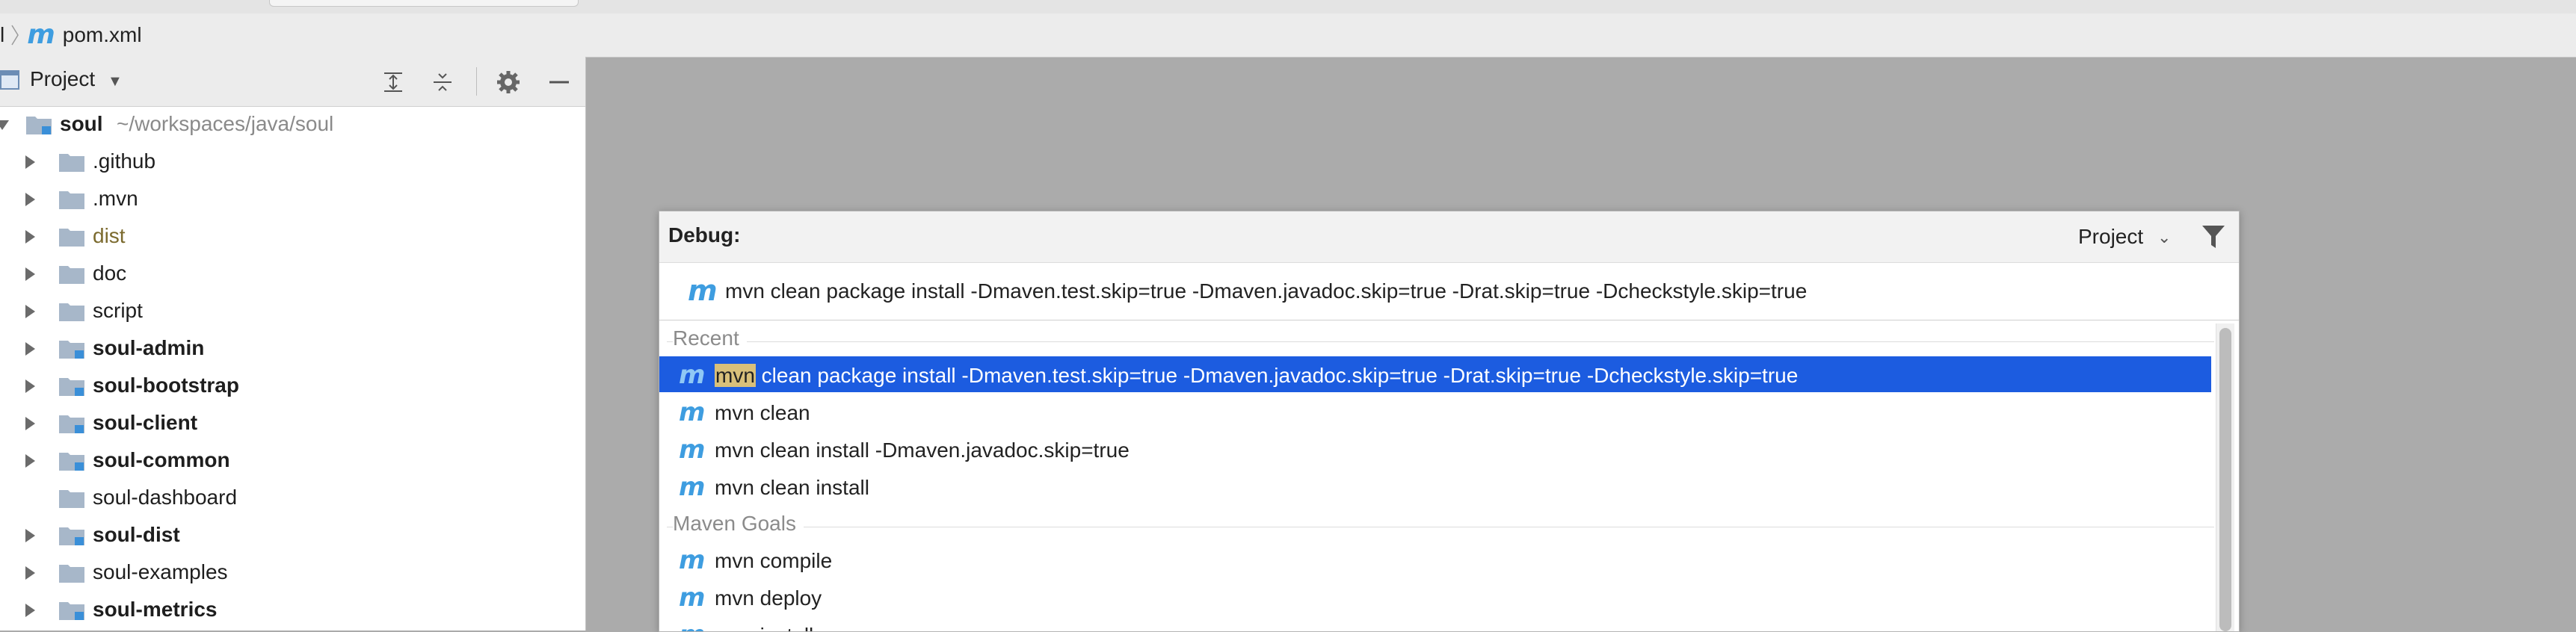 The height and width of the screenshot is (632, 2576). Describe the element at coordinates (155, 609) in the screenshot. I see `tree-item-label: soul-metrics` at that location.